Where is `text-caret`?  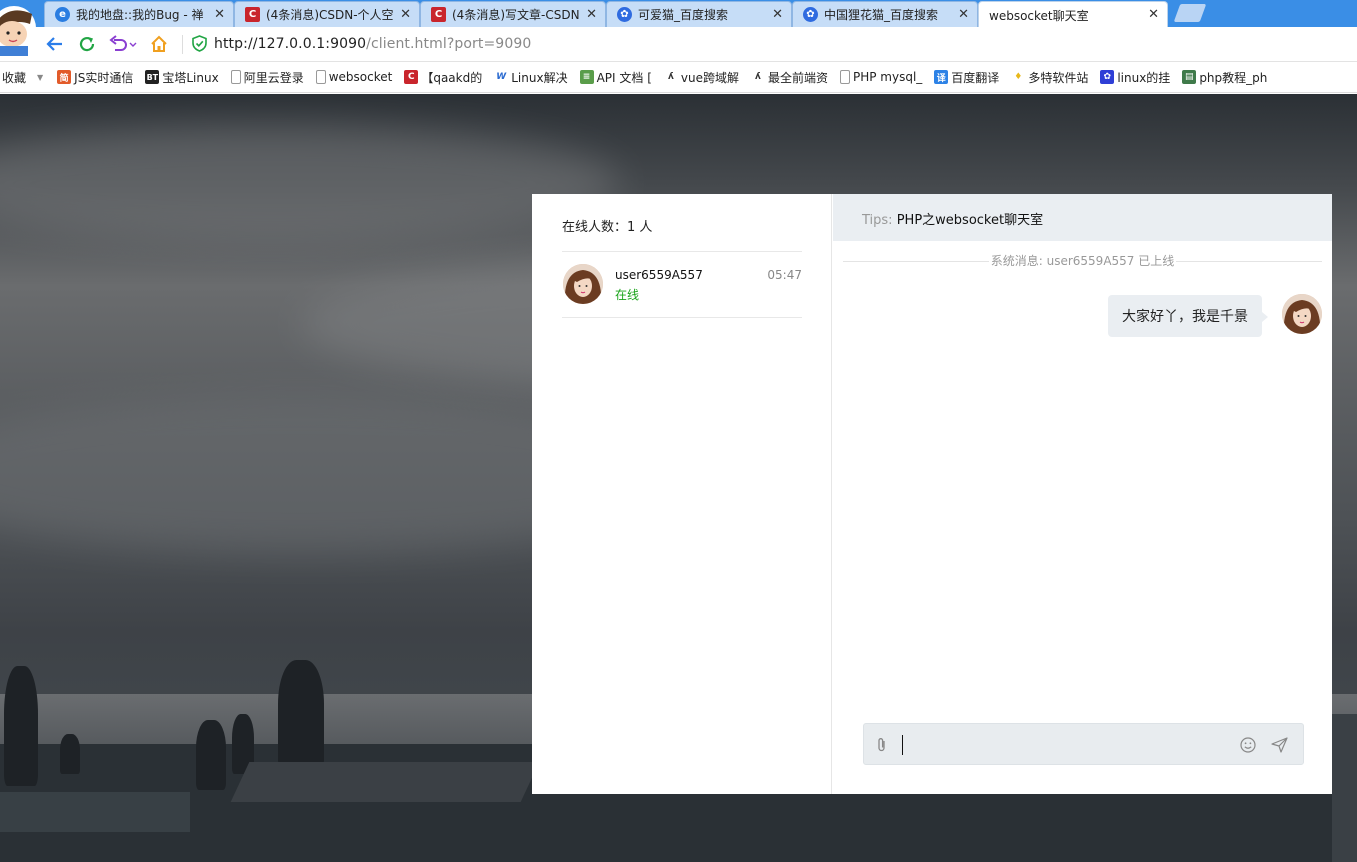 text-caret is located at coordinates (902, 745).